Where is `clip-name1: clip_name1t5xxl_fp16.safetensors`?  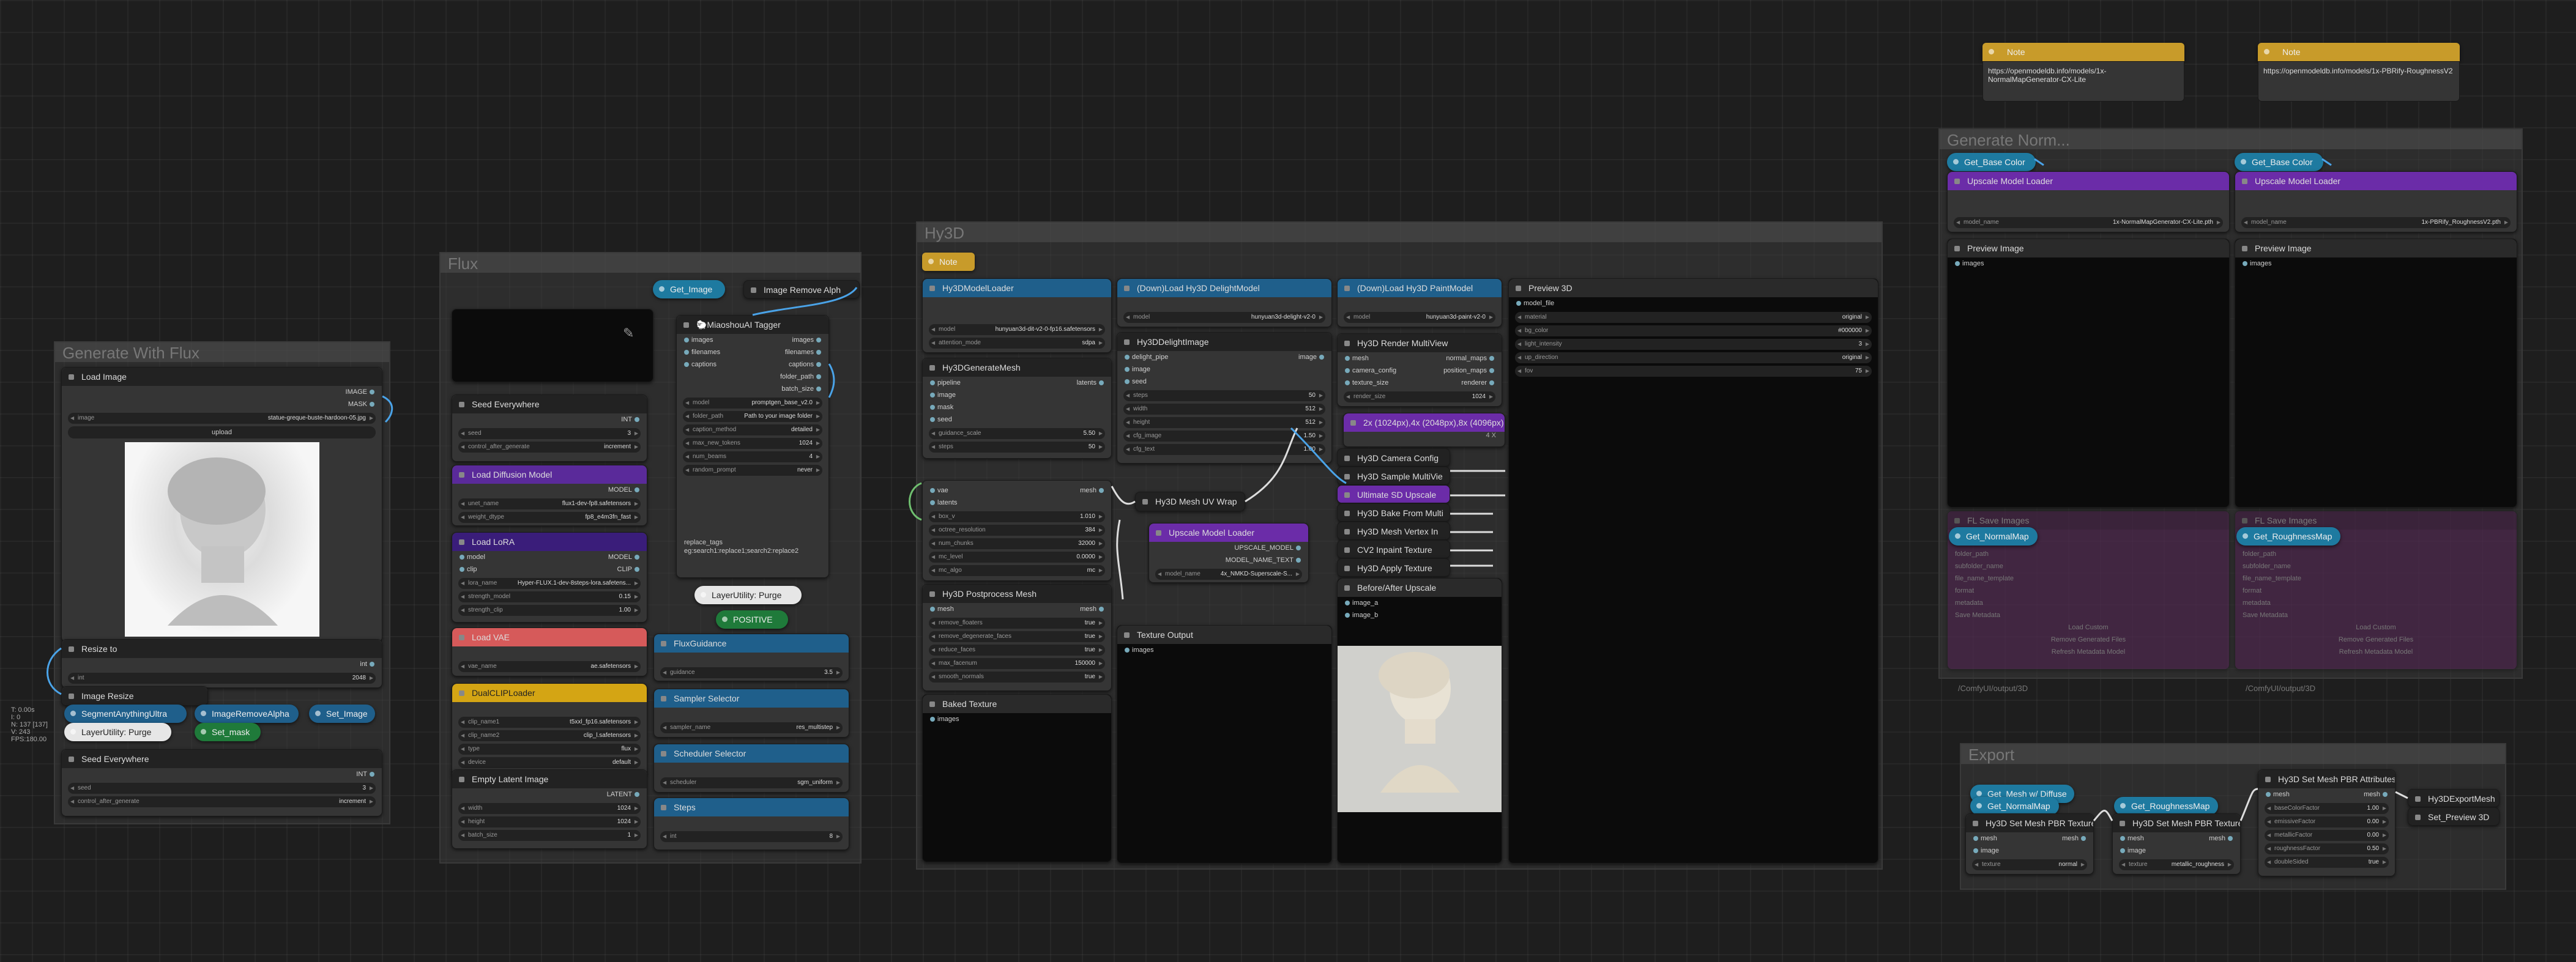 clip-name1: clip_name1t5xxl_fp16.safetensors is located at coordinates (549, 722).